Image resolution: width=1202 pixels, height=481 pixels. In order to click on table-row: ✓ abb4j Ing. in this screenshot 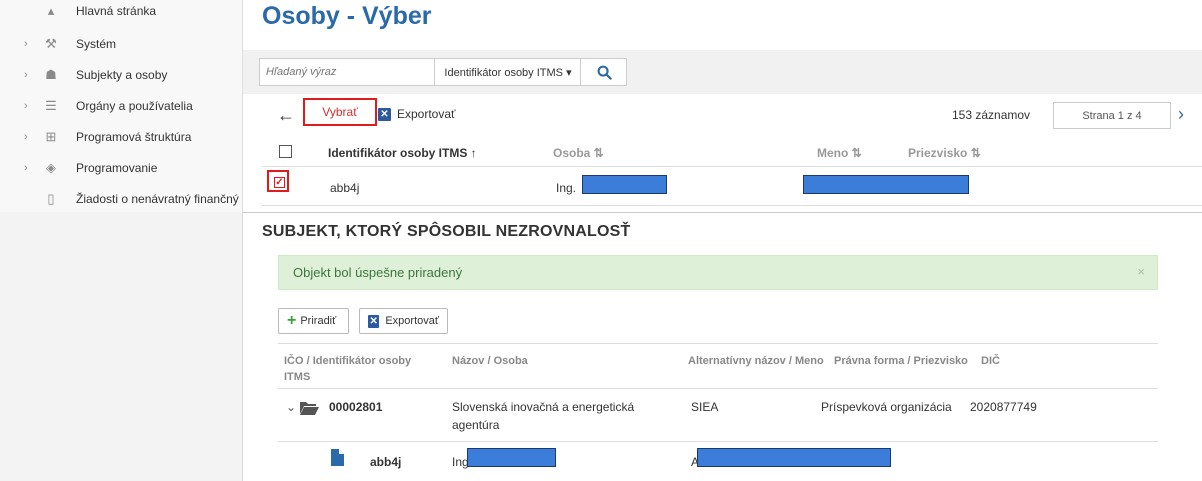, I will do `click(732, 186)`.